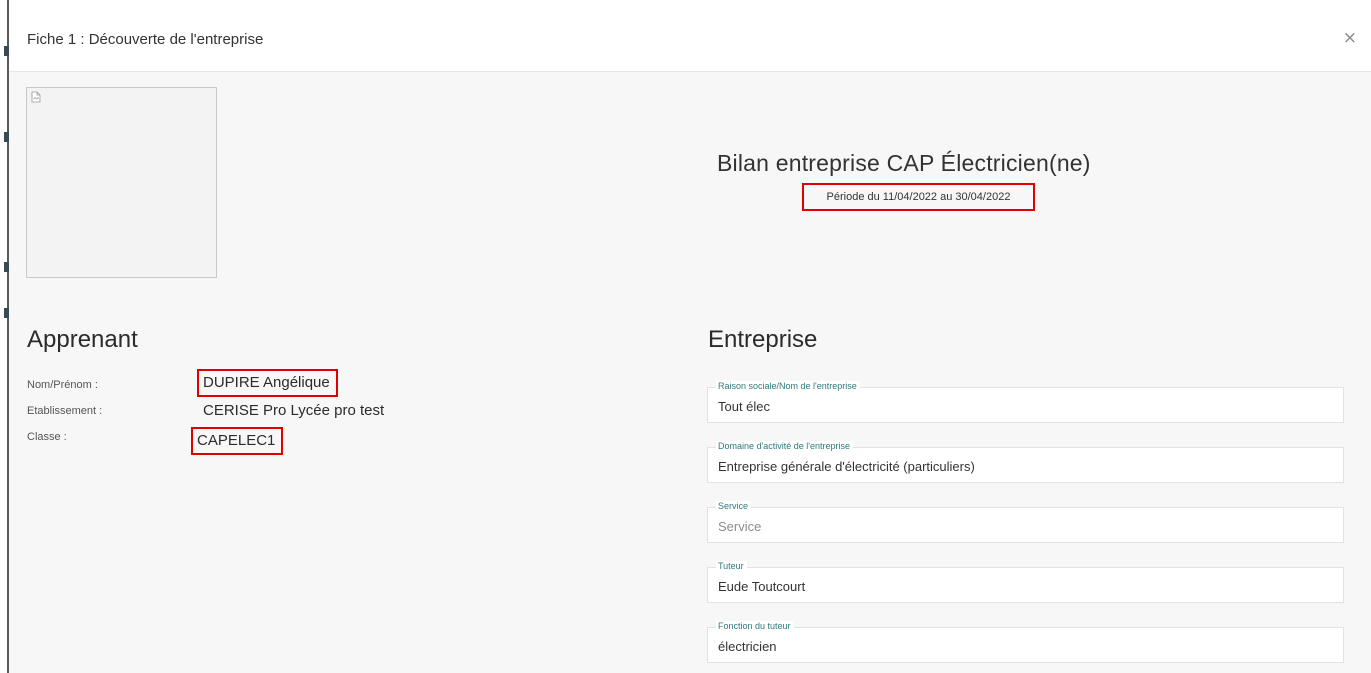 The width and height of the screenshot is (1371, 673). What do you see at coordinates (82, 339) in the screenshot?
I see `learner-section-title: Apprenant` at bounding box center [82, 339].